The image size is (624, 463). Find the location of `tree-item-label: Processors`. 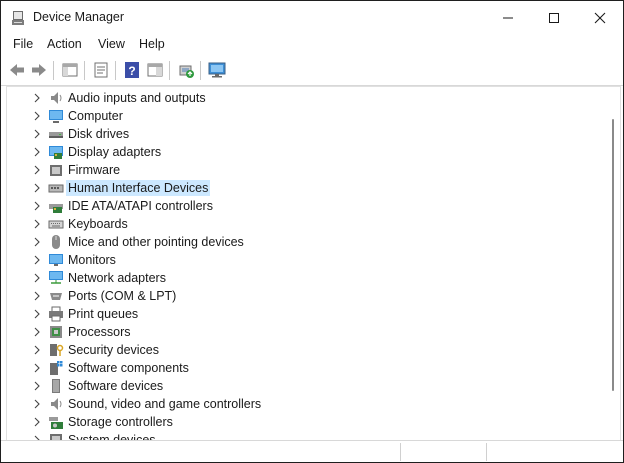

tree-item-label: Processors is located at coordinates (99, 332).